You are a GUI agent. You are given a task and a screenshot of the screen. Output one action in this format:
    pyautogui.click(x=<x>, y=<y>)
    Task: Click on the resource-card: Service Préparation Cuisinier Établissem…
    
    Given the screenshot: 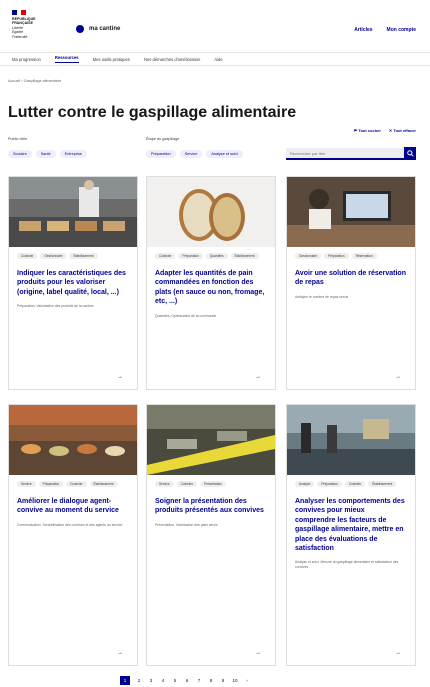 What is the action you would take?
    pyautogui.click(x=73, y=535)
    